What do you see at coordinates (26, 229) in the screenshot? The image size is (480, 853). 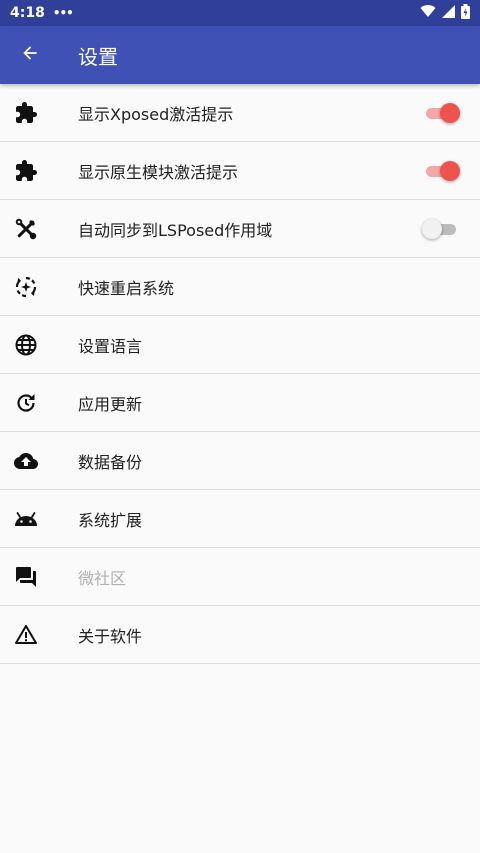 I see `tools-icon` at bounding box center [26, 229].